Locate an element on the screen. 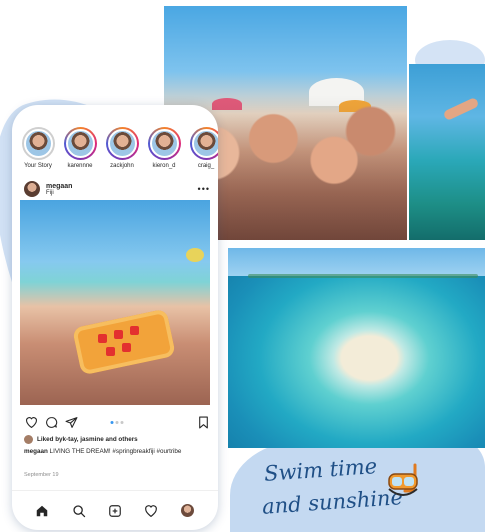  liked-by-line: Liked by k-tay, jasmine and others is located at coordinates (81, 439).